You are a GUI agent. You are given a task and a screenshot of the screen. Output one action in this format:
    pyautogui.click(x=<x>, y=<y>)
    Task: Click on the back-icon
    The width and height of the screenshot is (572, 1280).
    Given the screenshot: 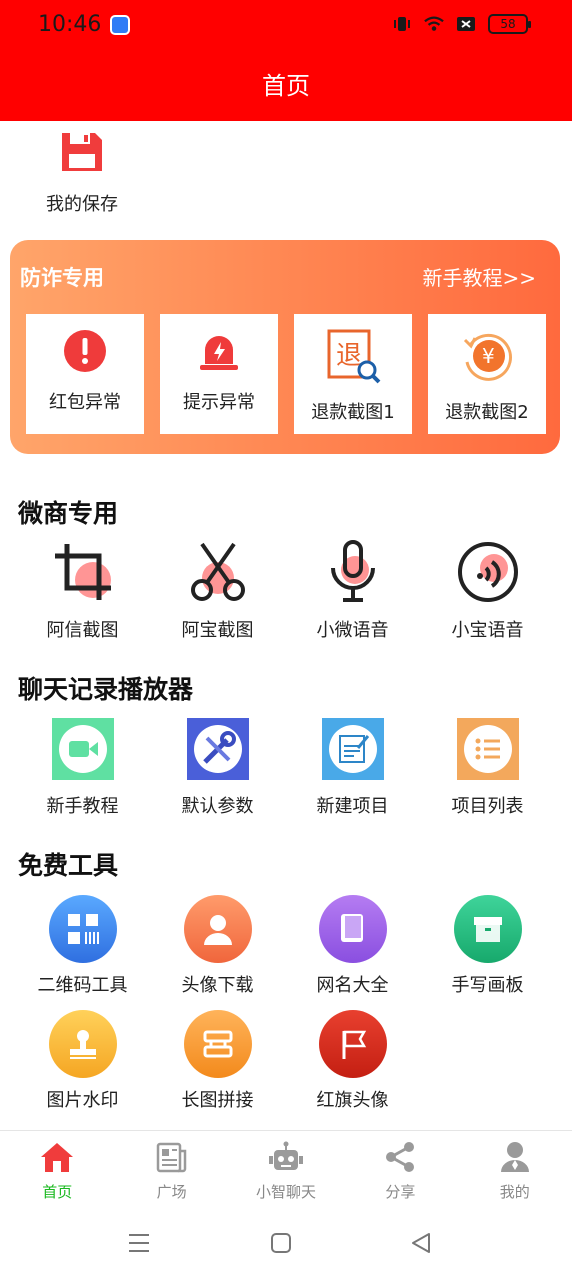 What is the action you would take?
    pyautogui.click(x=421, y=1243)
    